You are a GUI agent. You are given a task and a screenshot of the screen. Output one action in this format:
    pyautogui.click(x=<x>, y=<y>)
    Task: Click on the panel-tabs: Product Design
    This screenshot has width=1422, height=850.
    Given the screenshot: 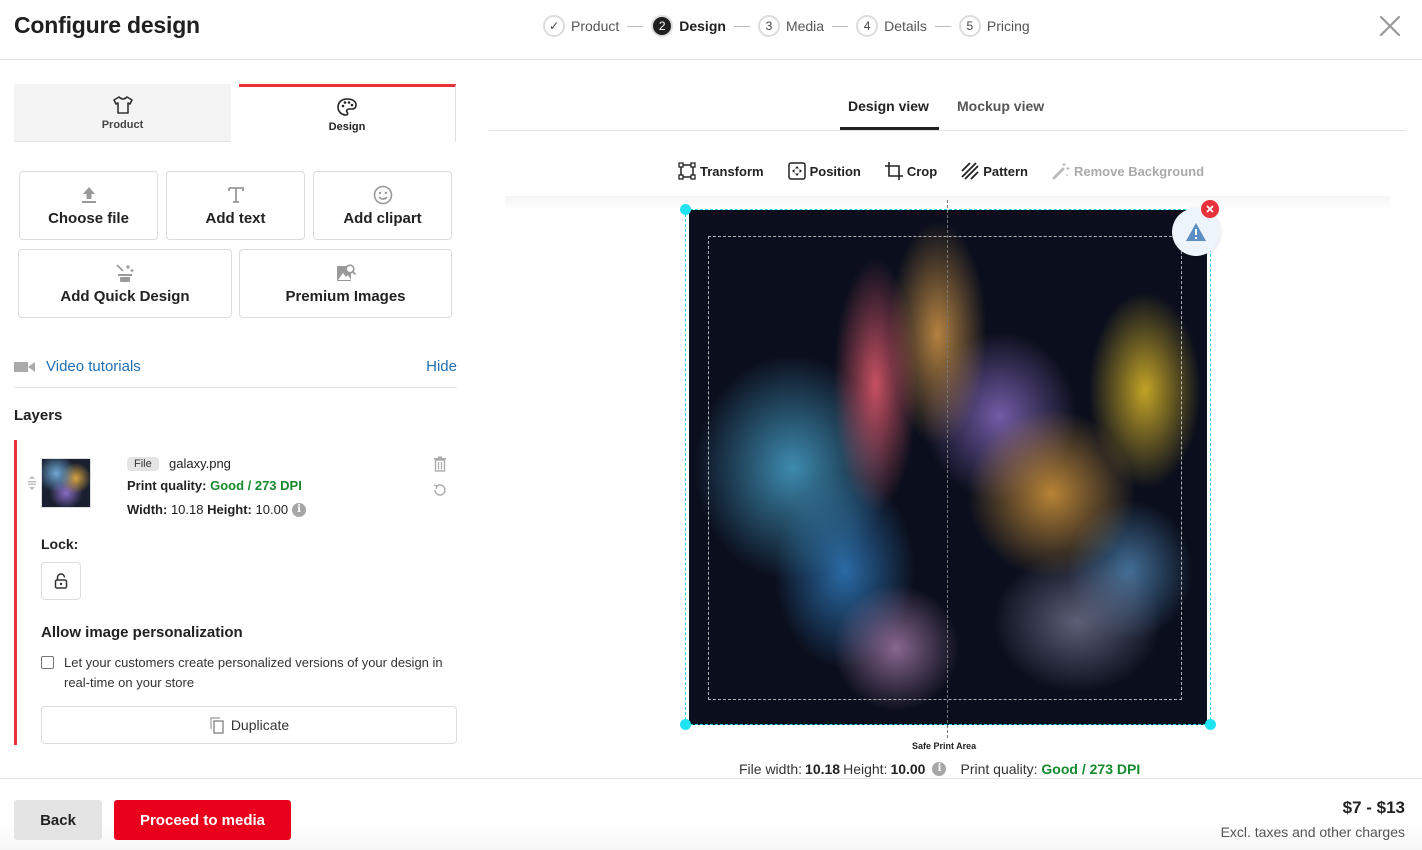 What is the action you would take?
    pyautogui.click(x=235, y=113)
    